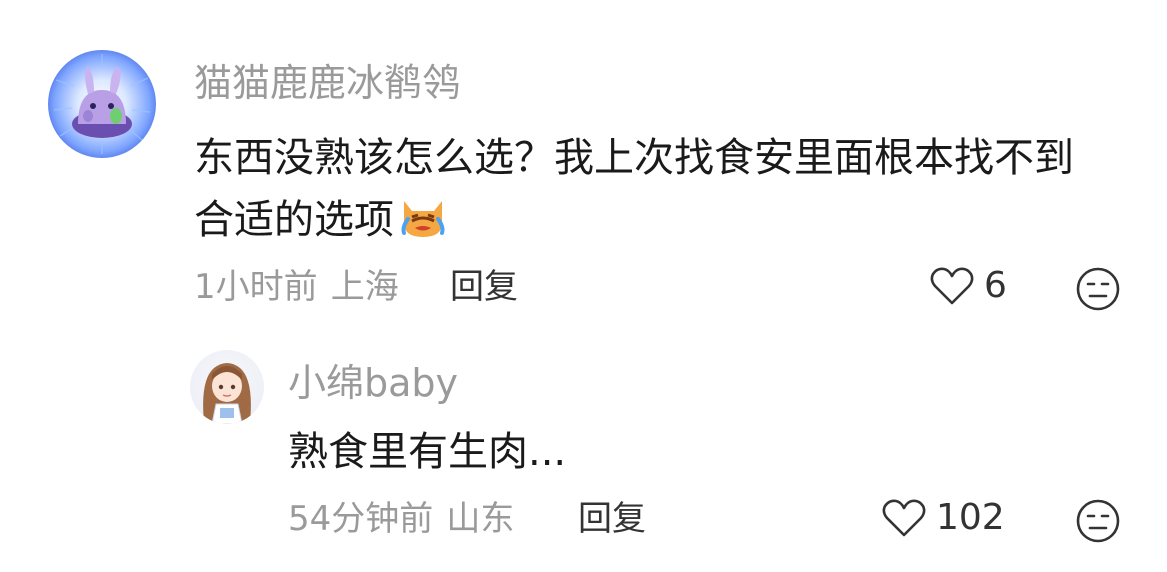  Describe the element at coordinates (294, 220) in the screenshot. I see `comment-text-line-2: 合适的选项` at that location.